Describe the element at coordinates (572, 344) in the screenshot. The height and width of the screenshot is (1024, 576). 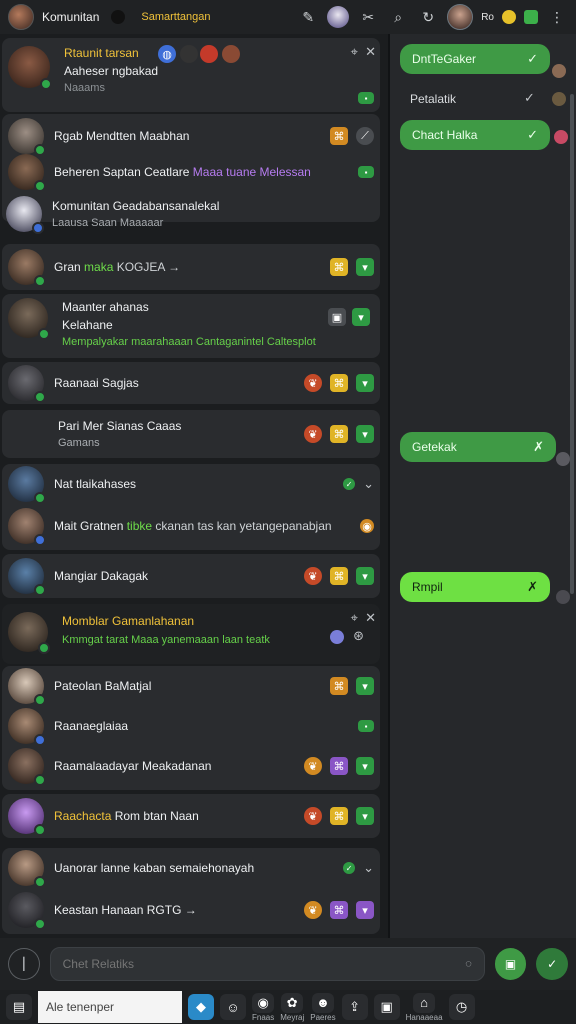
I see `scrollbar` at that location.